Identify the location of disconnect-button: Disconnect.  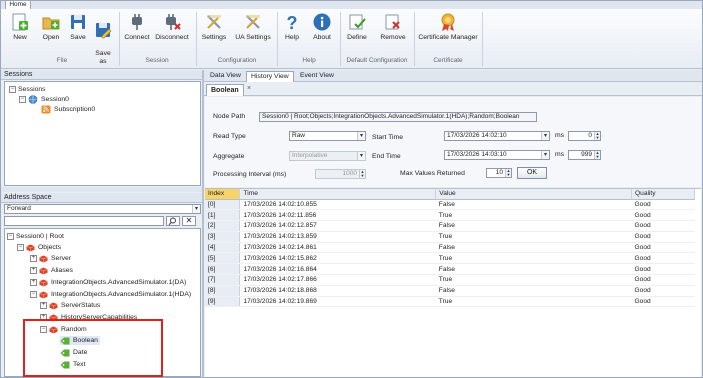
(172, 27).